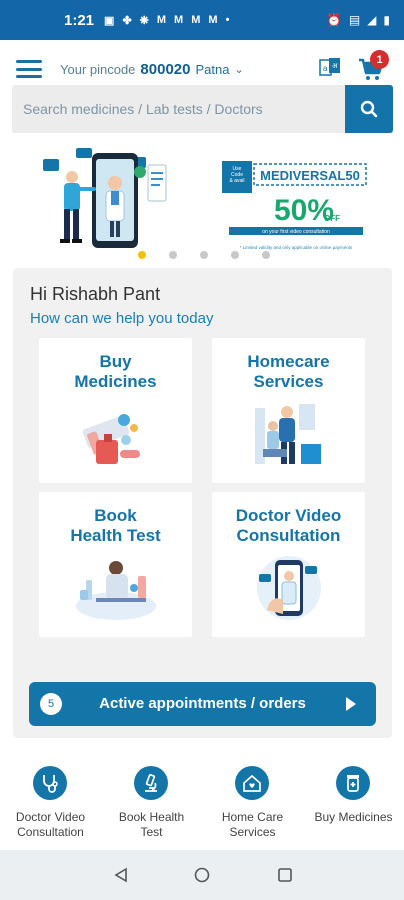 This screenshot has height=900, width=404. Describe the element at coordinates (310, 175) in the screenshot. I see `offer-code: MEDIVERSAL50` at that location.